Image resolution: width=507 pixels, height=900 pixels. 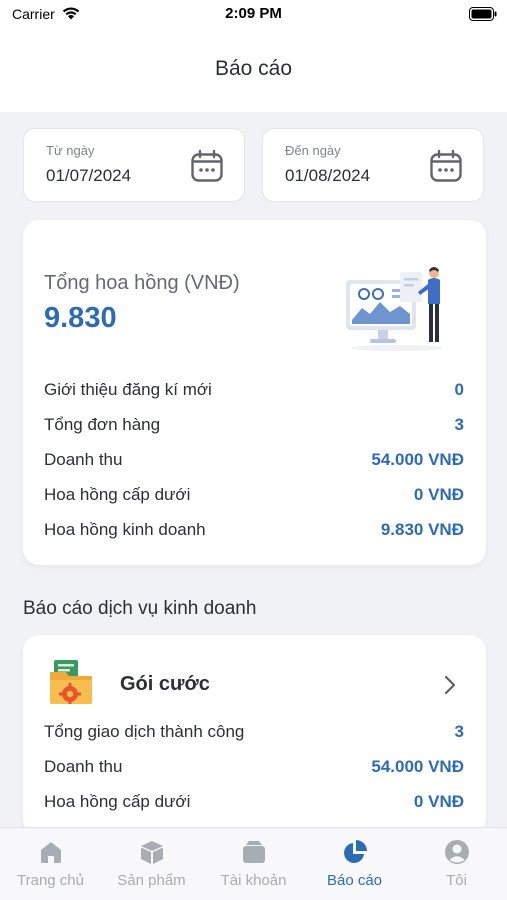 What do you see at coordinates (373, 165) in the screenshot?
I see `date-to-picker: Đến ngày 01/08/2024` at bounding box center [373, 165].